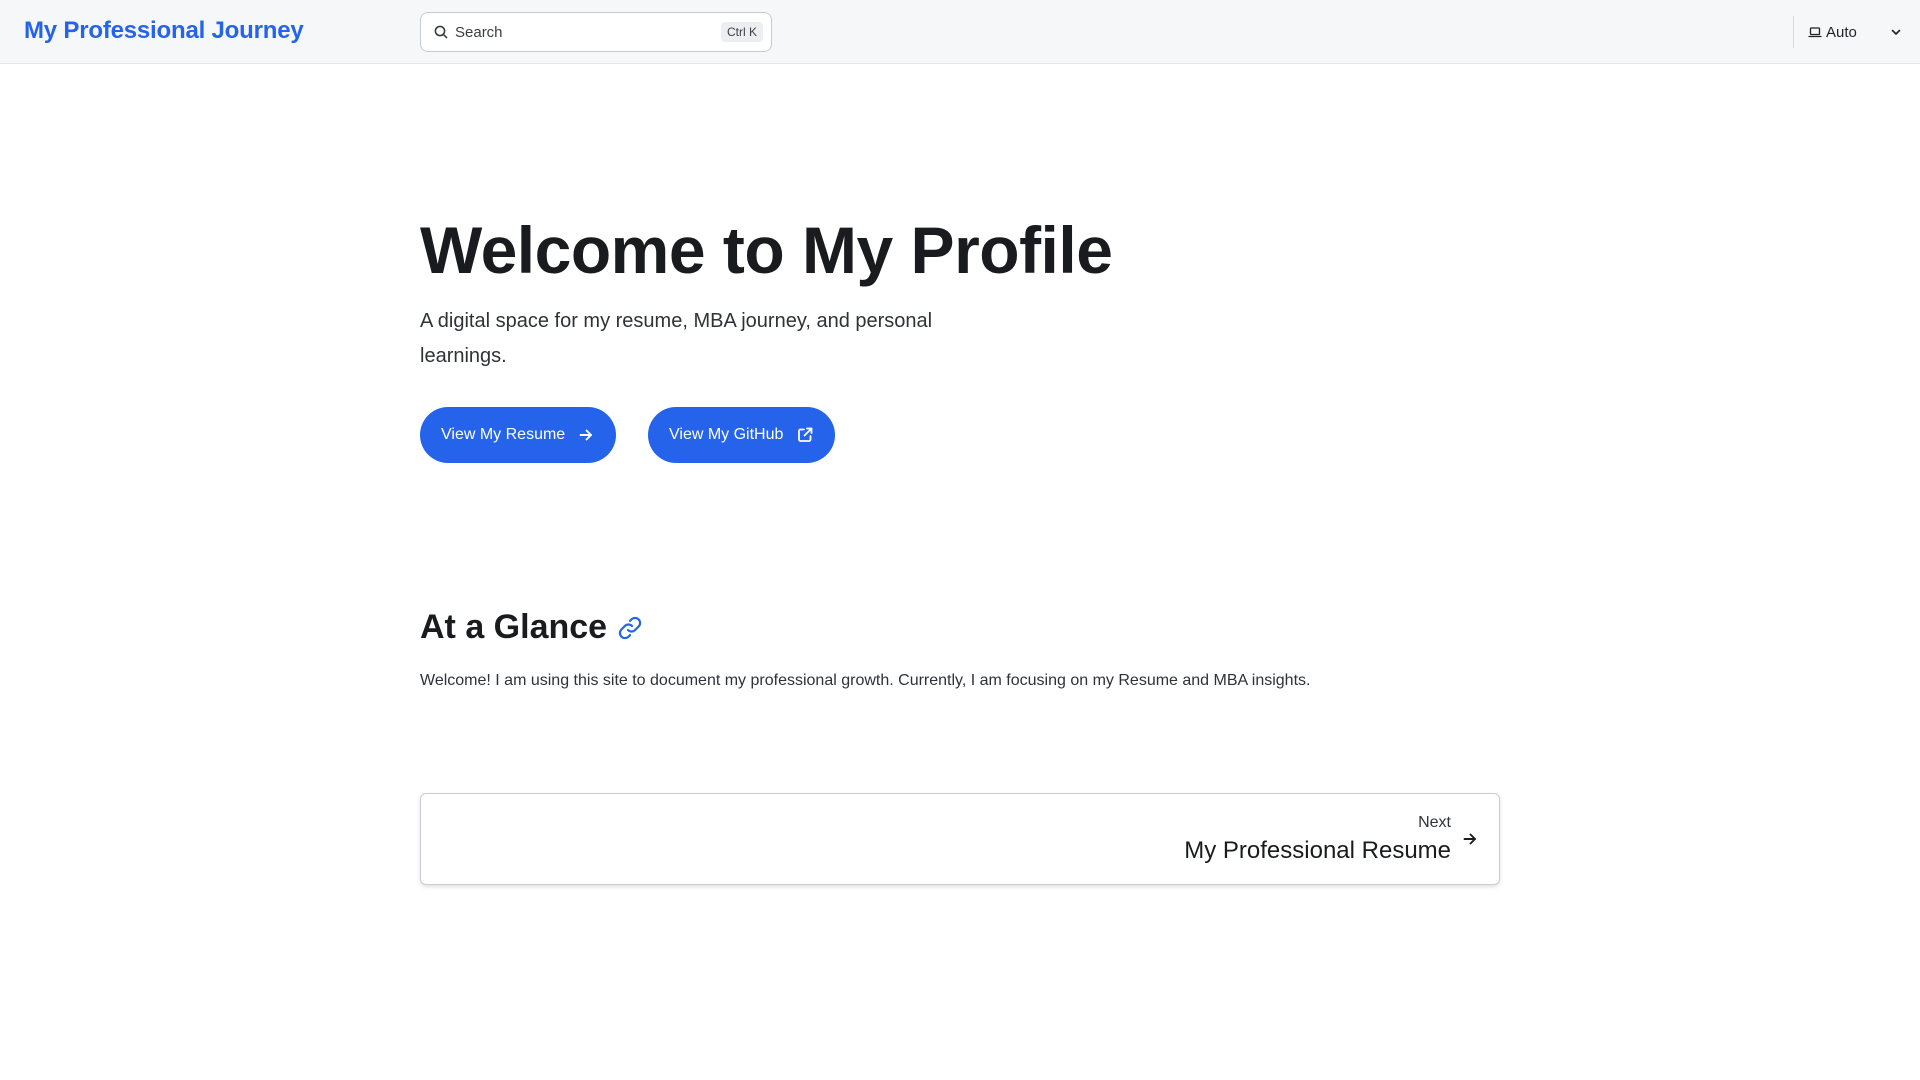 This screenshot has height=1080, width=1920. Describe the element at coordinates (1317, 850) in the screenshot. I see `next-page-title: My Professional Resume` at that location.